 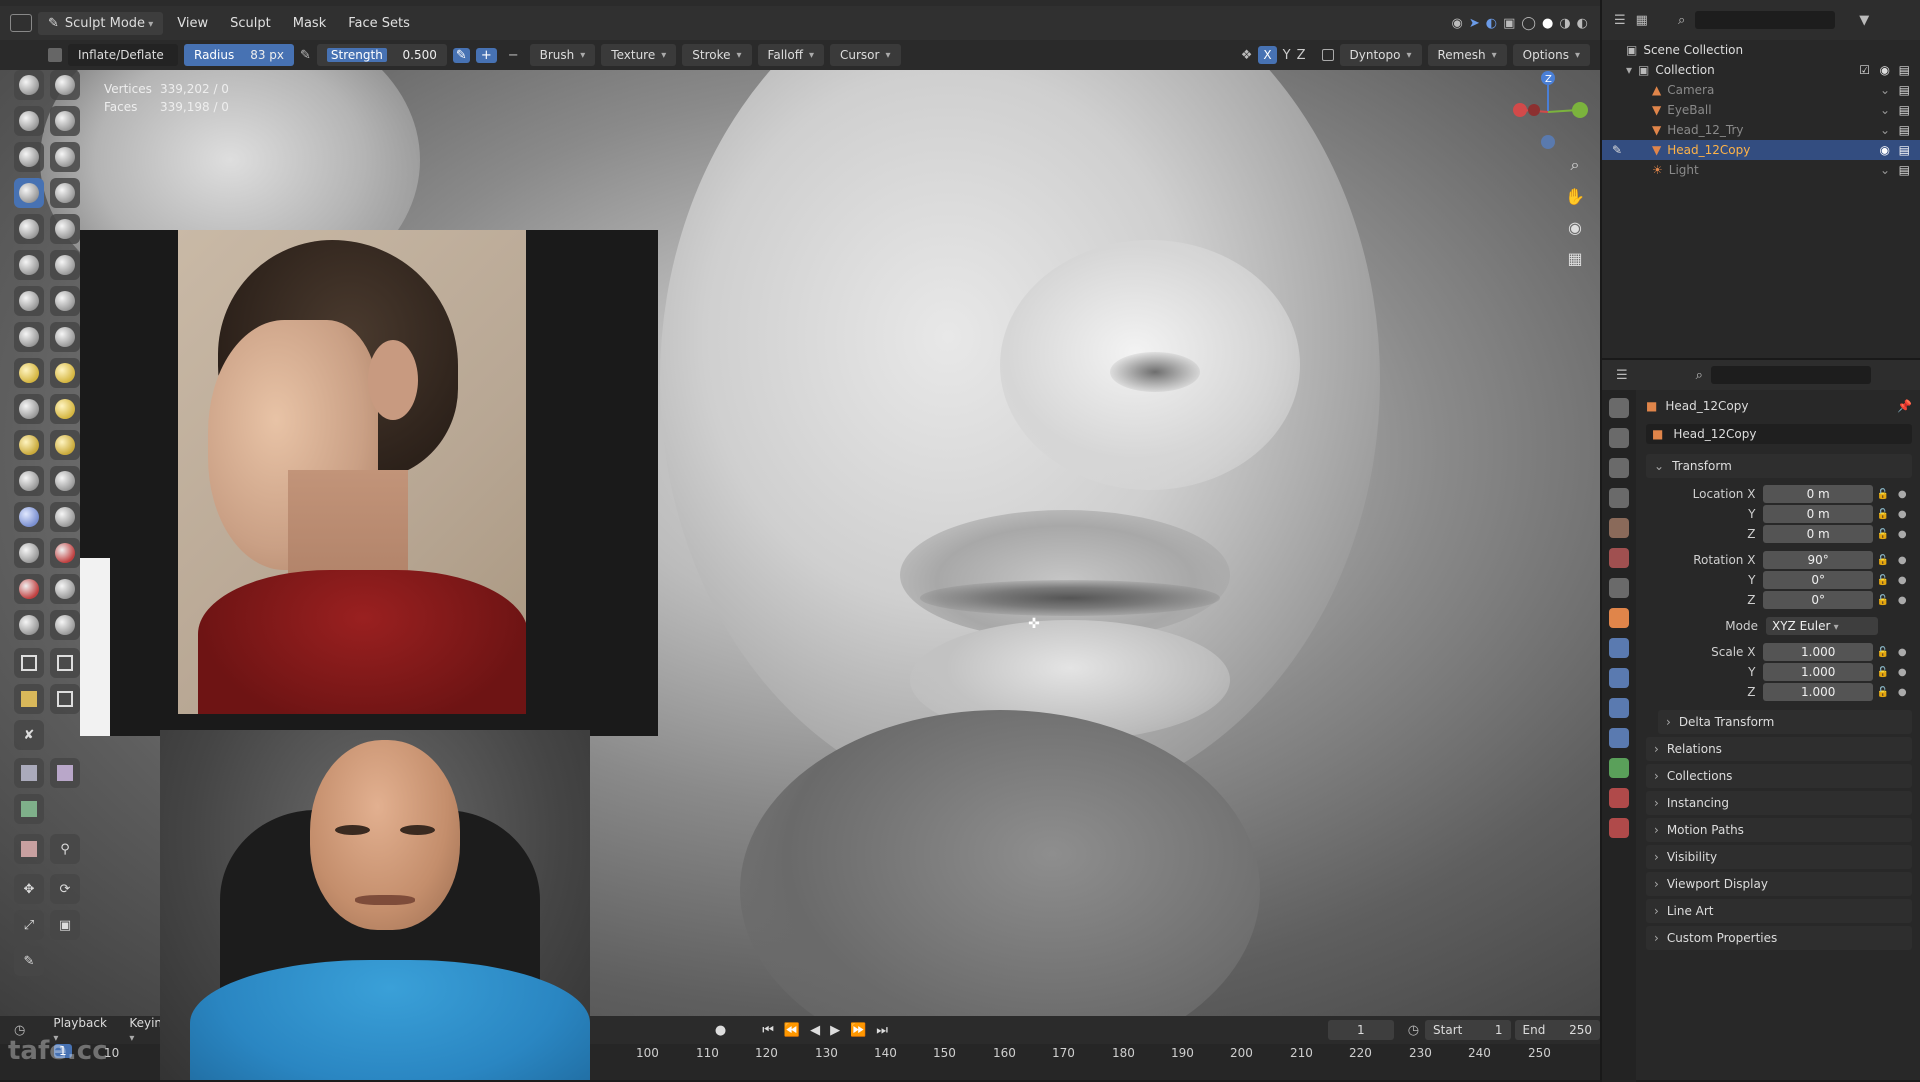 What do you see at coordinates (1790, 375) in the screenshot?
I see `properties-search-input` at bounding box center [1790, 375].